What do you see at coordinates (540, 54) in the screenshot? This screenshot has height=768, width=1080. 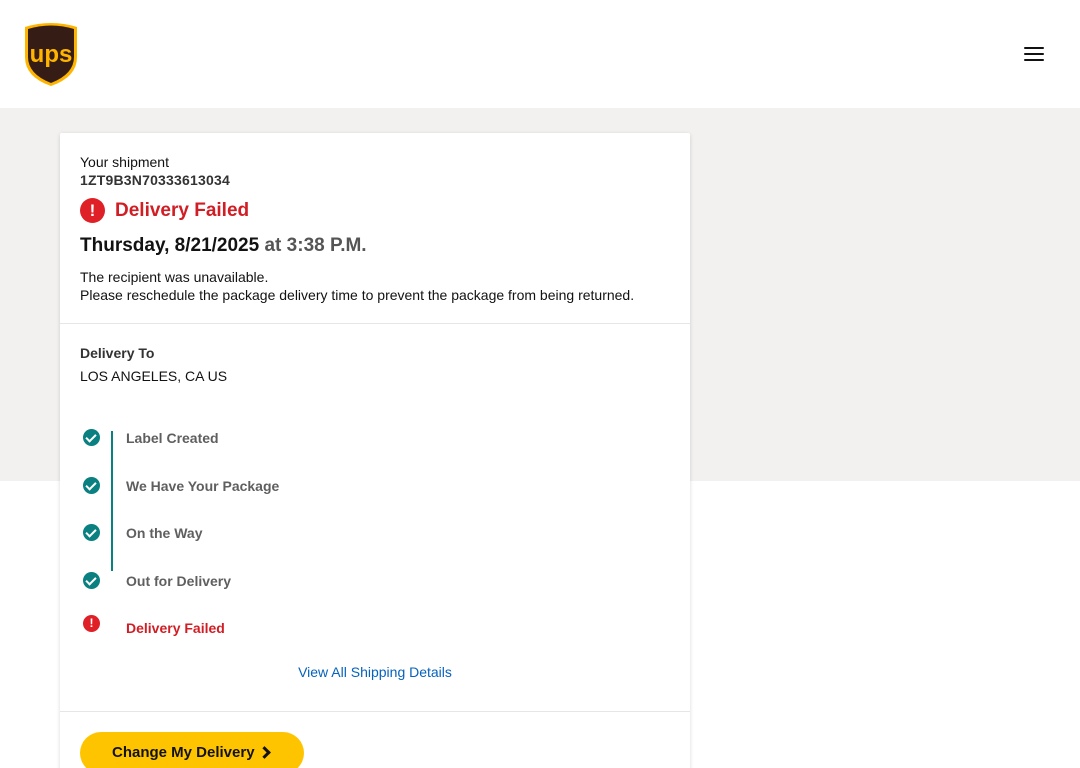 I see `site-header: ups` at bounding box center [540, 54].